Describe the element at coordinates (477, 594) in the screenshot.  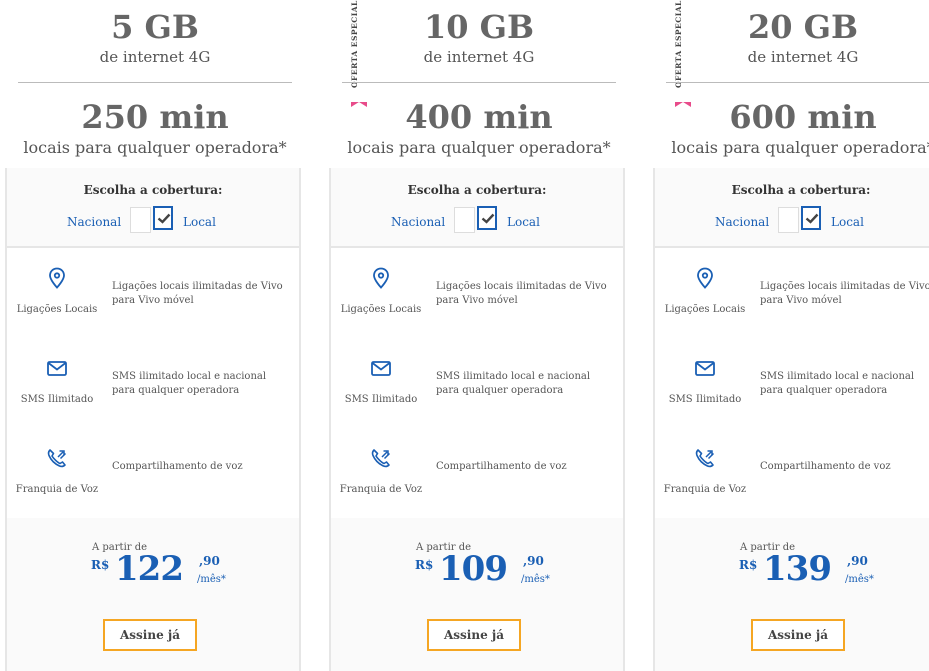
I see `price-section: A partir de R$ 109 ,90 /mês* Assine já` at that location.